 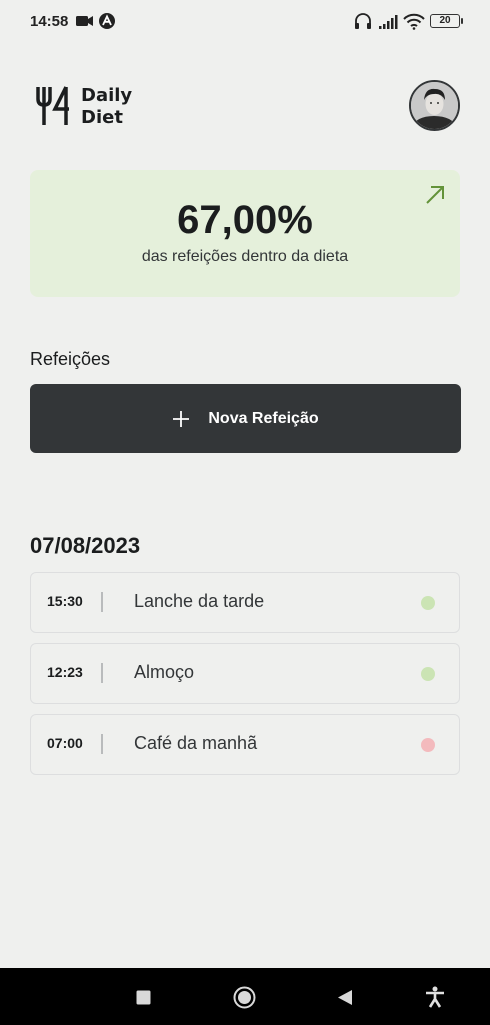 What do you see at coordinates (65, 601) in the screenshot?
I see `meal-time: 15:30` at bounding box center [65, 601].